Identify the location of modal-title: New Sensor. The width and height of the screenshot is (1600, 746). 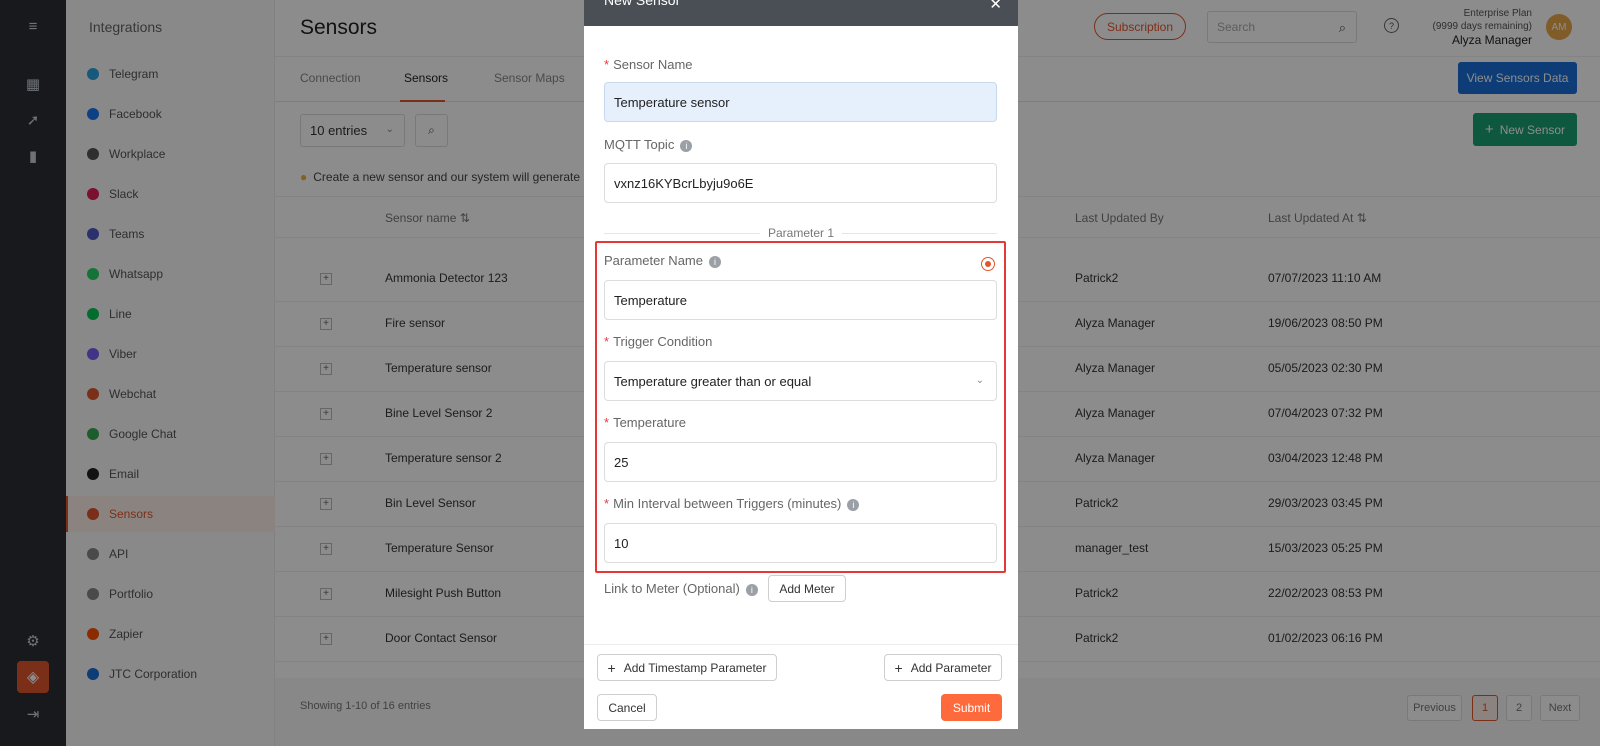
(642, 4).